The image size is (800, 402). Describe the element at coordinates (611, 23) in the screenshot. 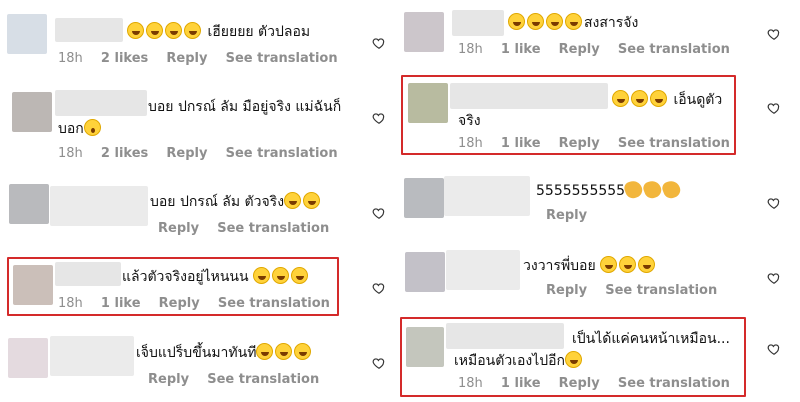

I see `comment-body: สงสารจัง` at that location.